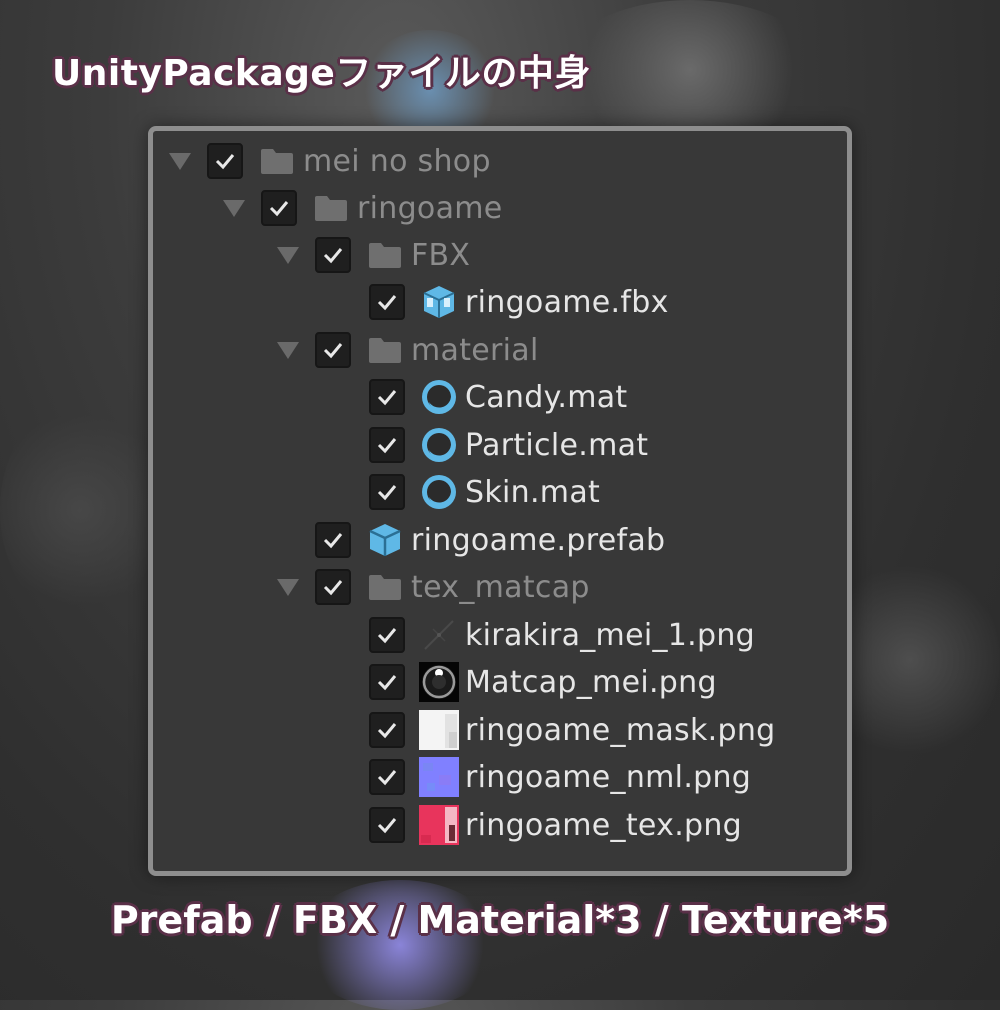 This screenshot has height=1010, width=1000. I want to click on tree-row-skin-mat: Skin.mat, so click(484, 492).